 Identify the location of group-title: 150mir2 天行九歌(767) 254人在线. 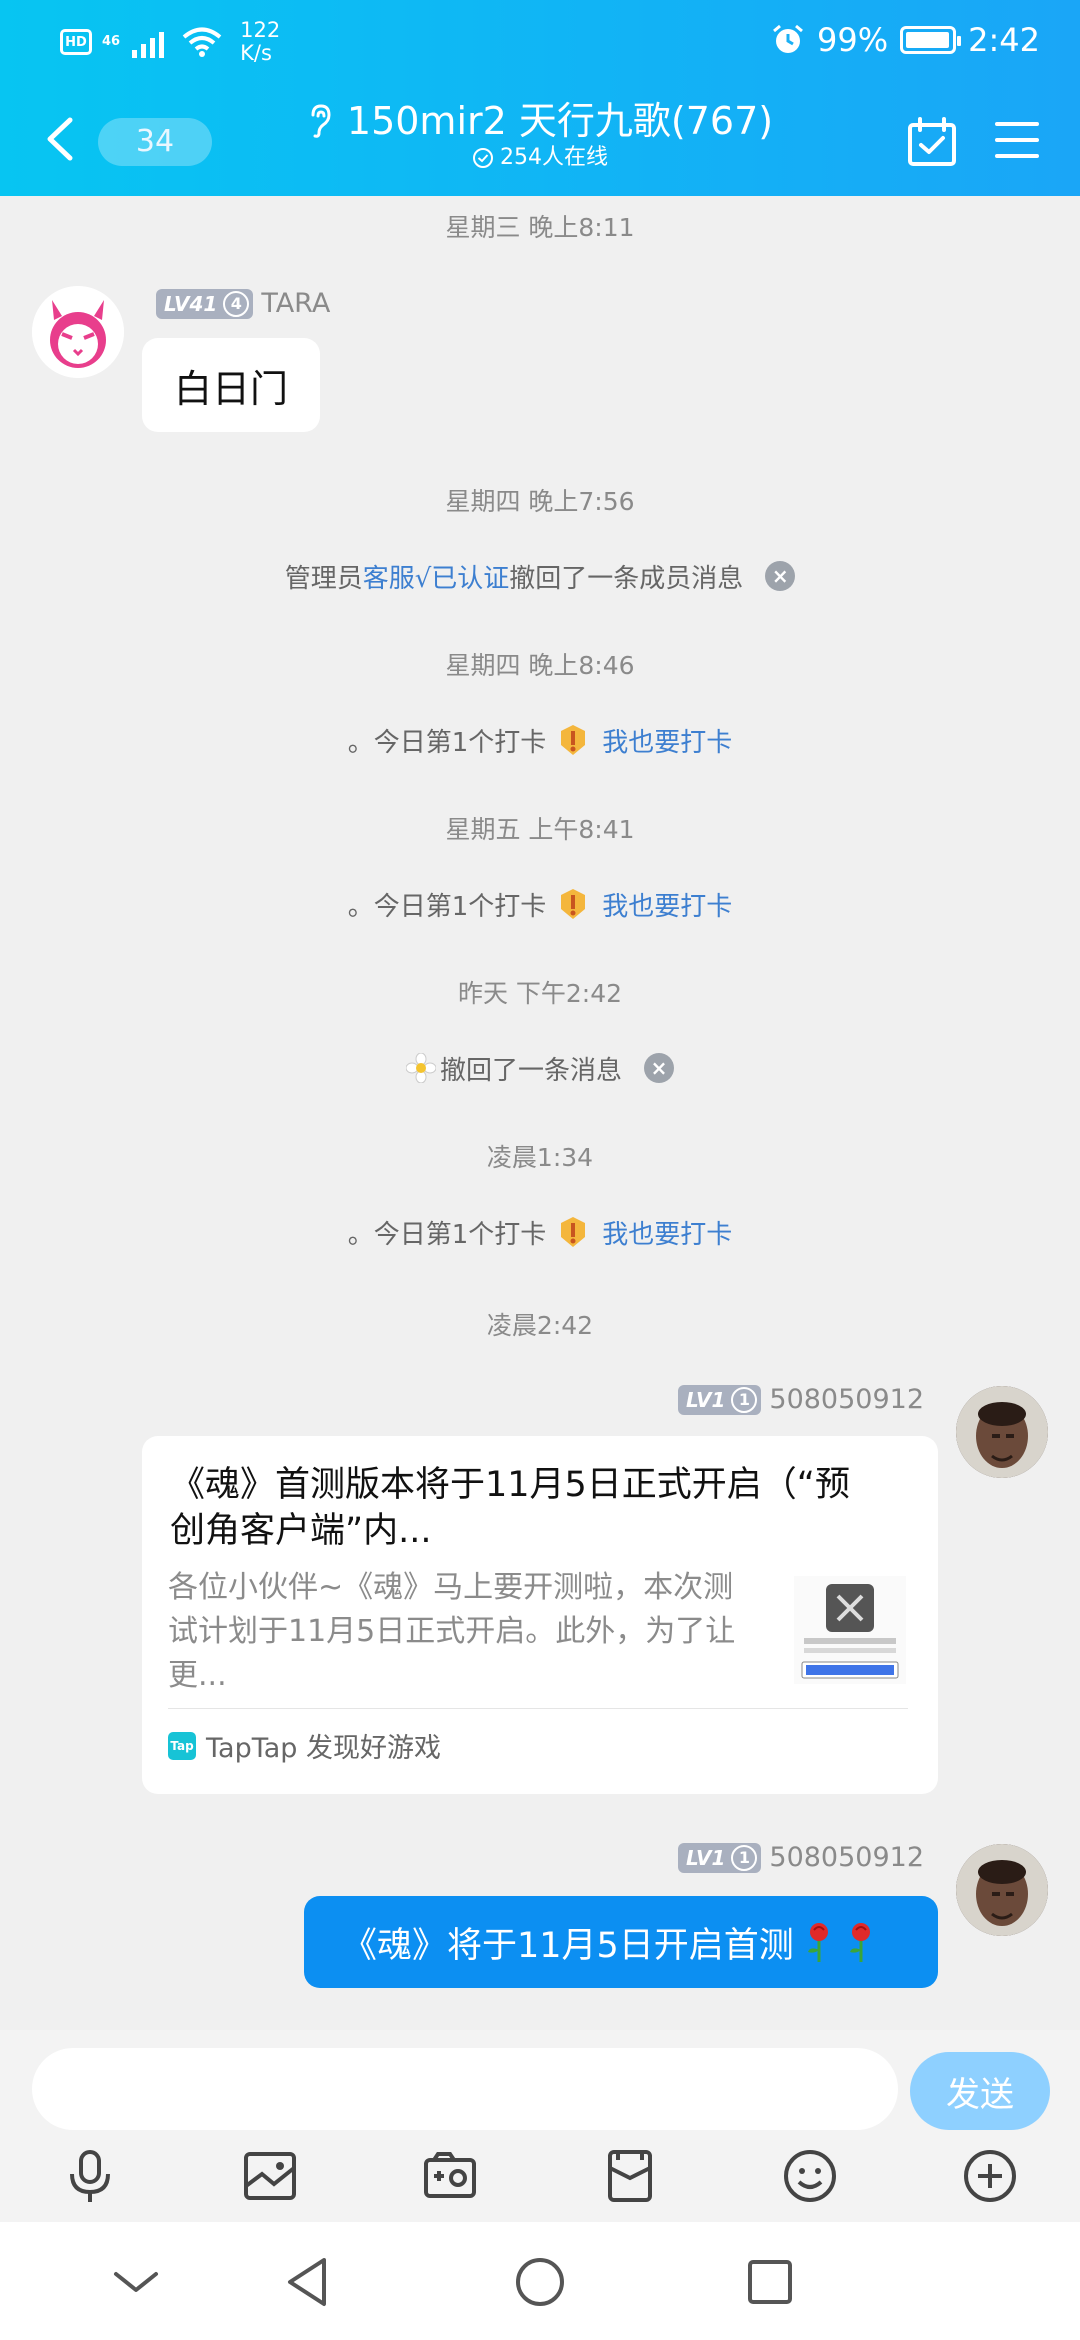
(540, 135).